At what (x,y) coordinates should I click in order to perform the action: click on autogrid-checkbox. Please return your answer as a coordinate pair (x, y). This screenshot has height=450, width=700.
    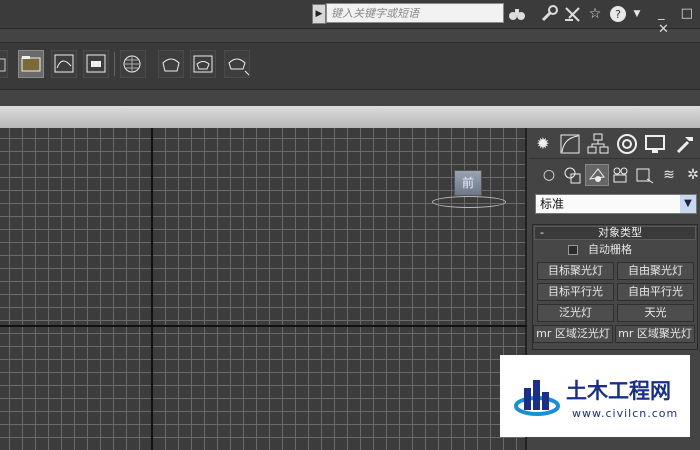
    Looking at the image, I should click on (573, 250).